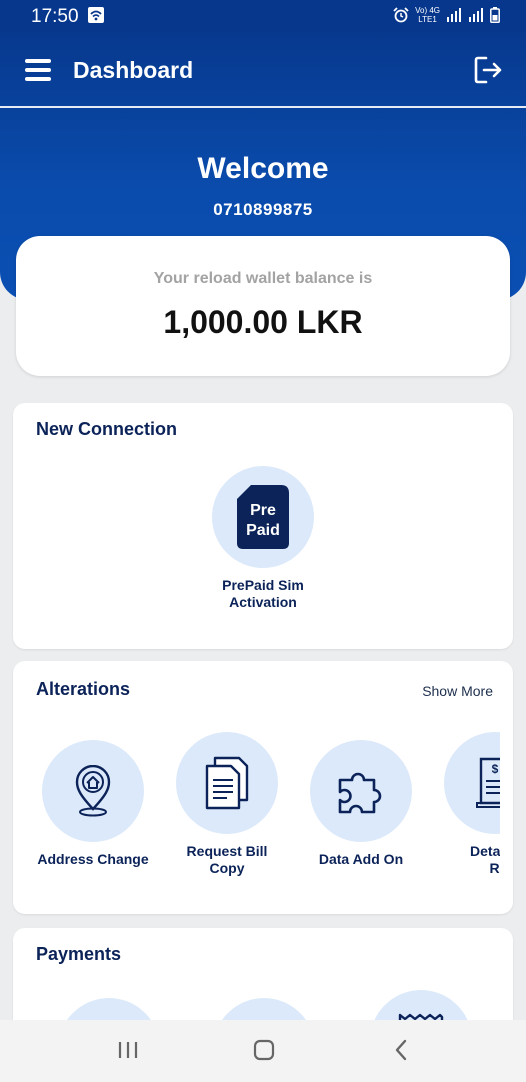  What do you see at coordinates (263, 322) in the screenshot?
I see `balance-value: 1,000.00 LKR` at bounding box center [263, 322].